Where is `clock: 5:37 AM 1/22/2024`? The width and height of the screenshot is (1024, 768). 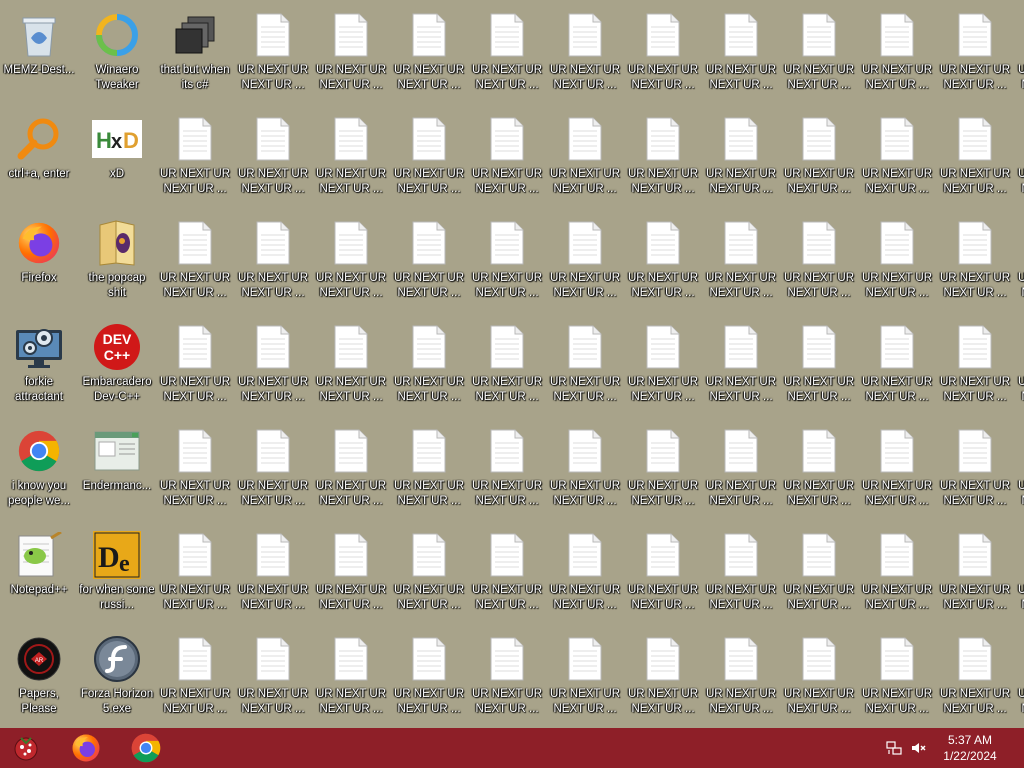 clock: 5:37 AM 1/22/2024 is located at coordinates (970, 748).